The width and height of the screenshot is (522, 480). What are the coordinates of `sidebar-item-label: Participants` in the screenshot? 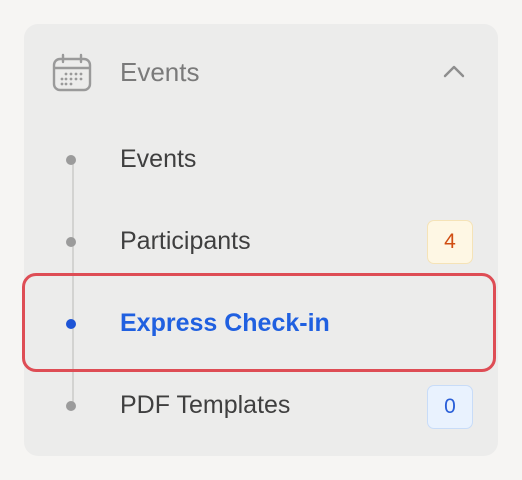 It's located at (185, 241).